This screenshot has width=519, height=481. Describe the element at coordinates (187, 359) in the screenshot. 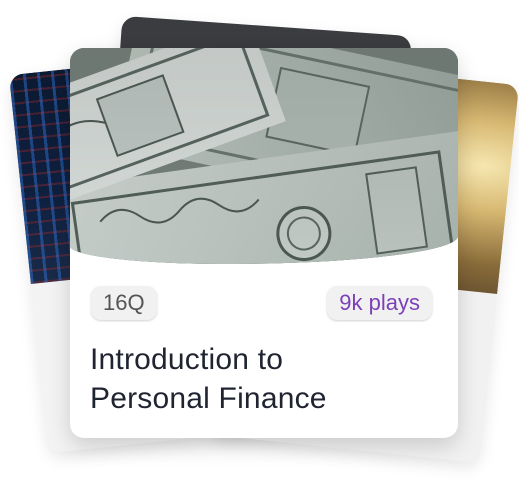

I see `quiz-title-line-1: Introduction to` at that location.